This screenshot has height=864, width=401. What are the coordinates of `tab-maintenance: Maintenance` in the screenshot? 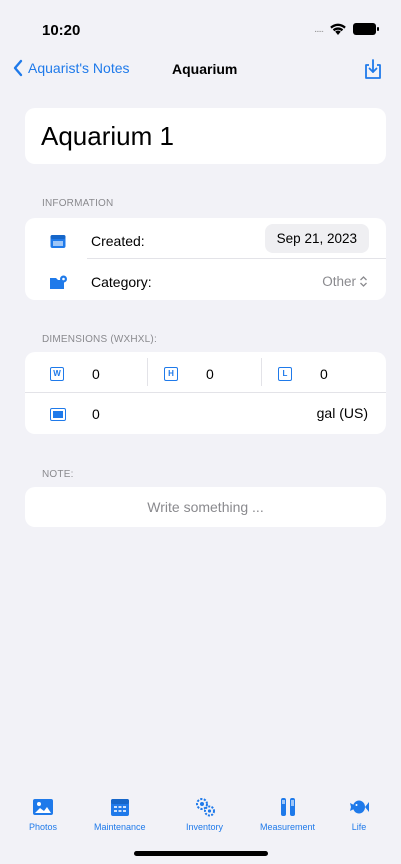 It's located at (120, 814).